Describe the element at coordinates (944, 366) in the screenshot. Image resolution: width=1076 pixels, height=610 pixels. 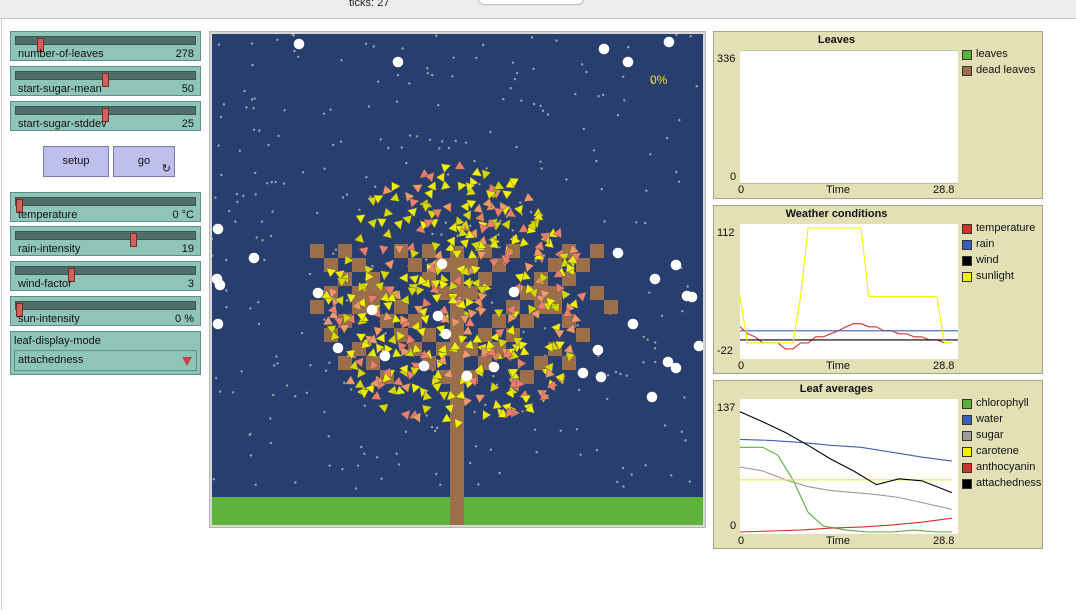
I see `plot-xmax: 28.8` at that location.